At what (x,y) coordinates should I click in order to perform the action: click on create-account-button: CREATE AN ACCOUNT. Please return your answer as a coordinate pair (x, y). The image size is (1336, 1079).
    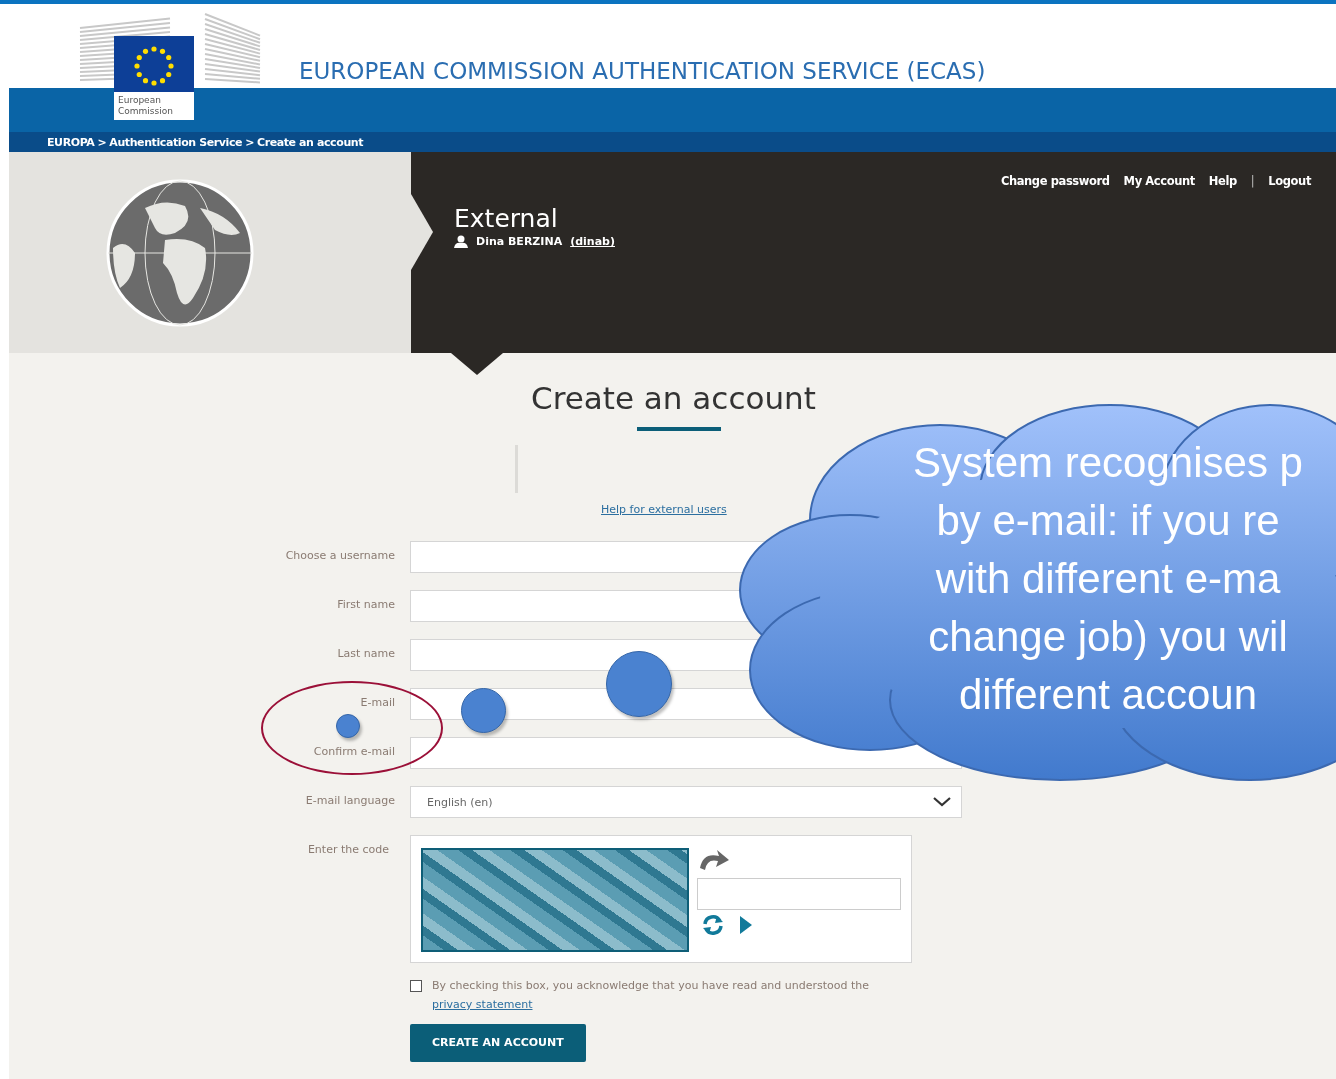
    Looking at the image, I should click on (498, 1042).